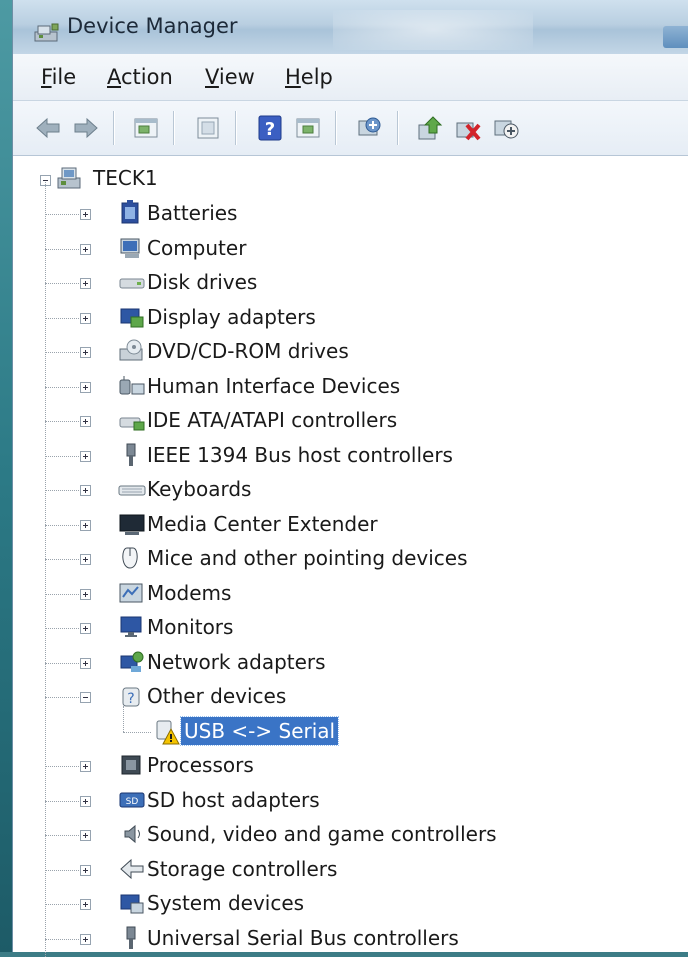  What do you see at coordinates (131, 626) in the screenshot?
I see `monitor-icon` at bounding box center [131, 626].